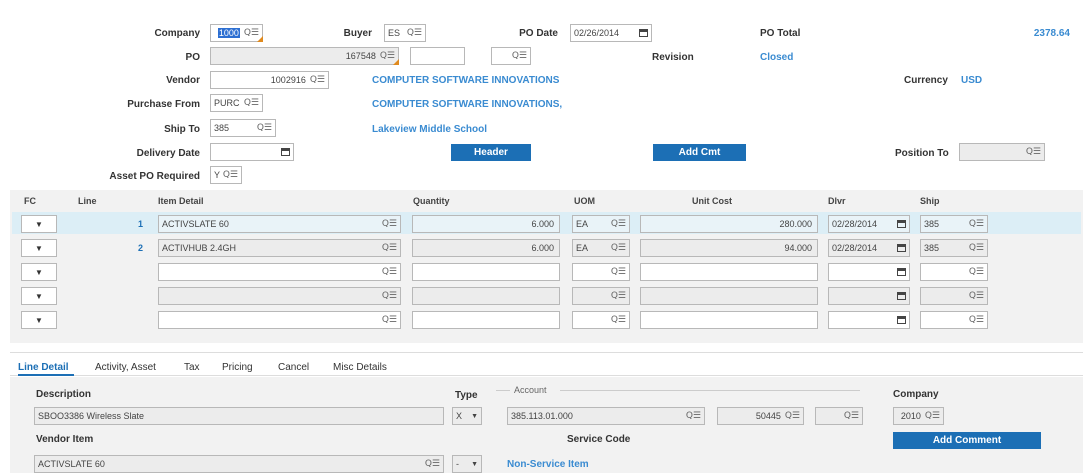  I want to click on tab-tax: Tax, so click(192, 367).